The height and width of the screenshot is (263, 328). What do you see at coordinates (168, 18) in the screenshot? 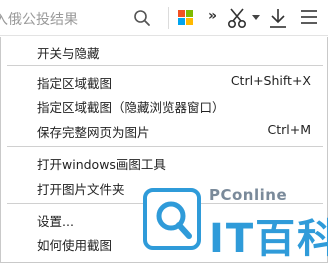
I see `toolbar-divider` at bounding box center [168, 18].